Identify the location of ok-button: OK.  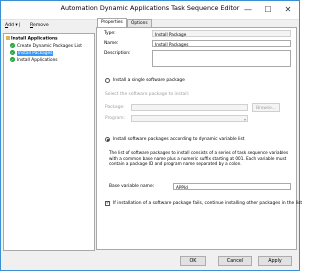
(193, 261).